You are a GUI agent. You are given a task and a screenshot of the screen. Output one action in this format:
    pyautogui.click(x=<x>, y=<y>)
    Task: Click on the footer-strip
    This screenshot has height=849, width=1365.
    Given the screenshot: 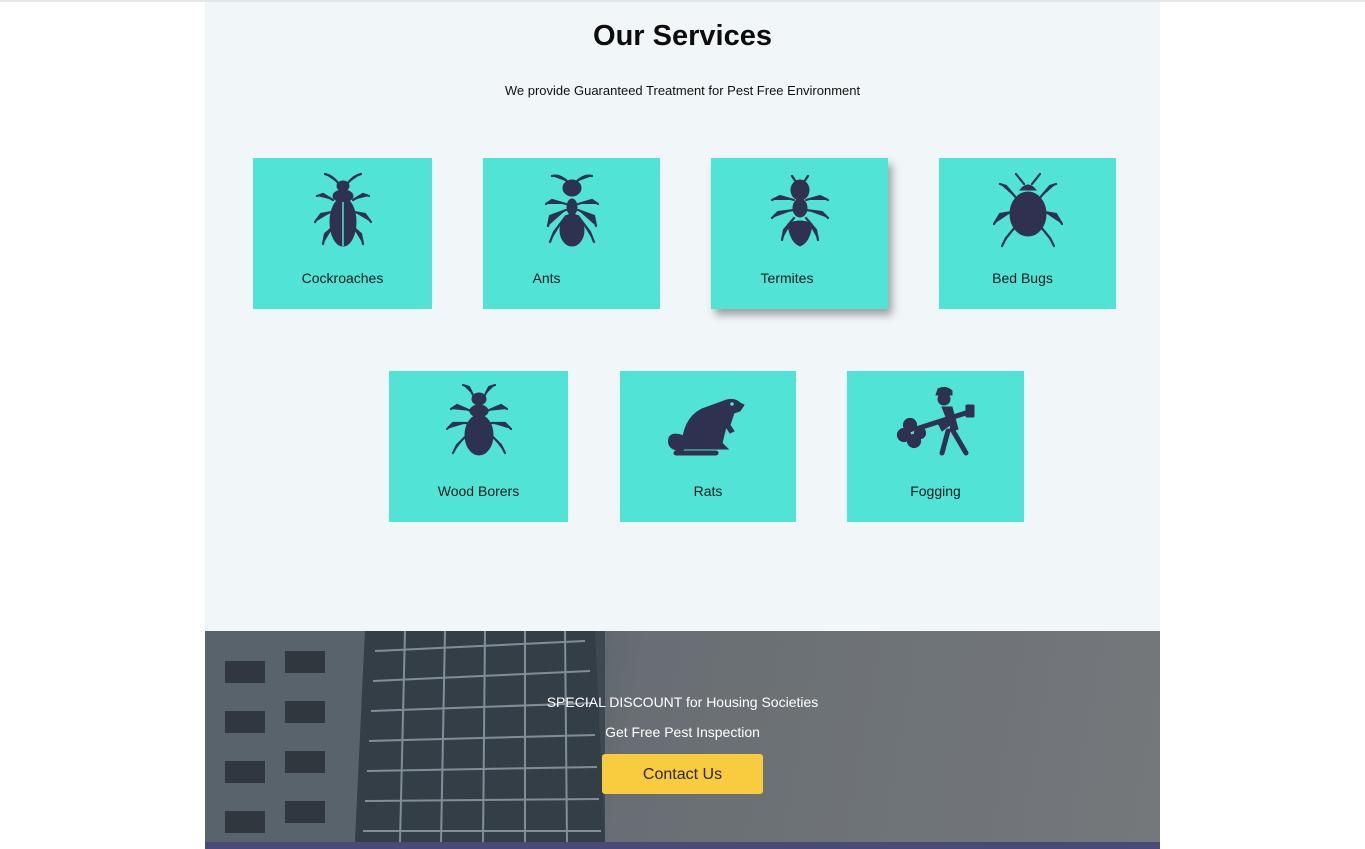 What is the action you would take?
    pyautogui.click(x=682, y=845)
    